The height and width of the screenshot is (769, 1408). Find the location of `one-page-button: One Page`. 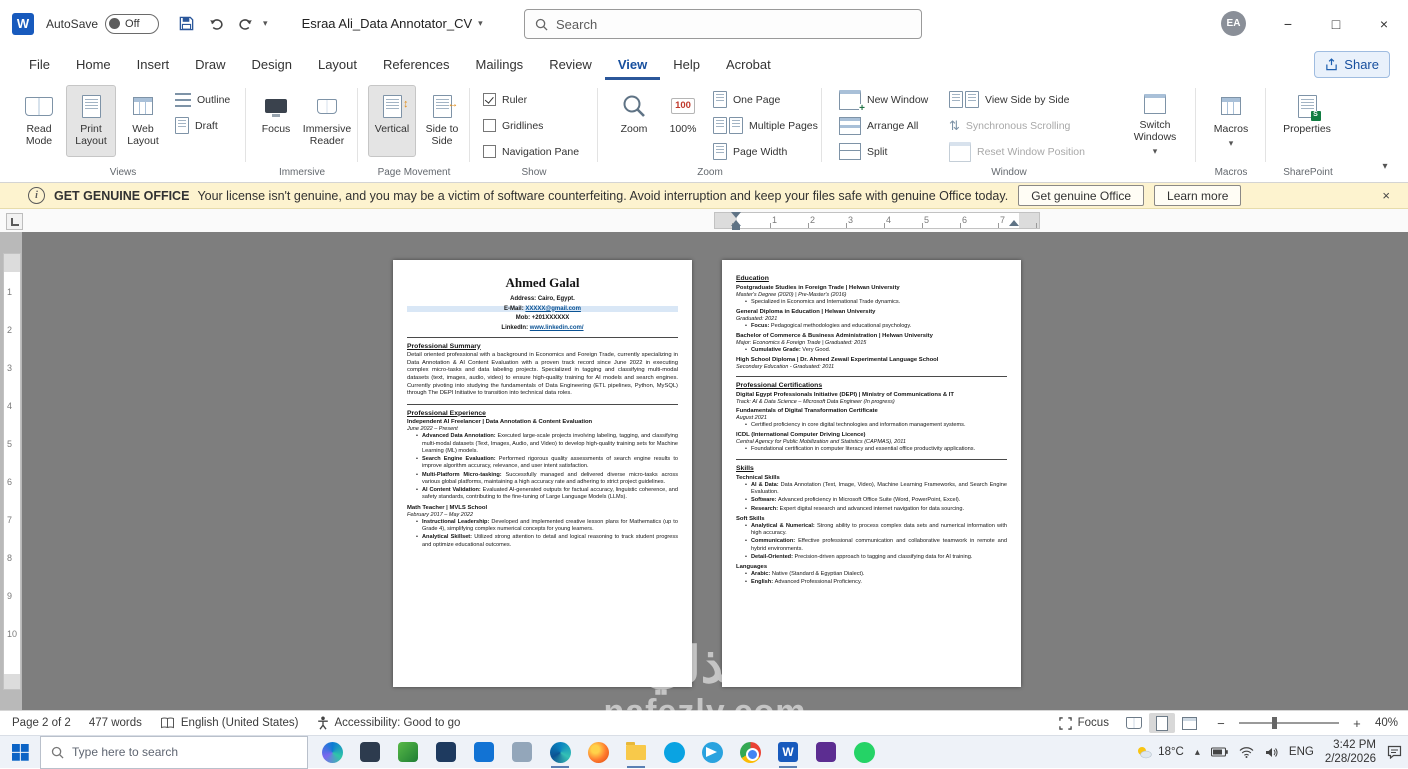

one-page-button: One Page is located at coordinates (746, 99).